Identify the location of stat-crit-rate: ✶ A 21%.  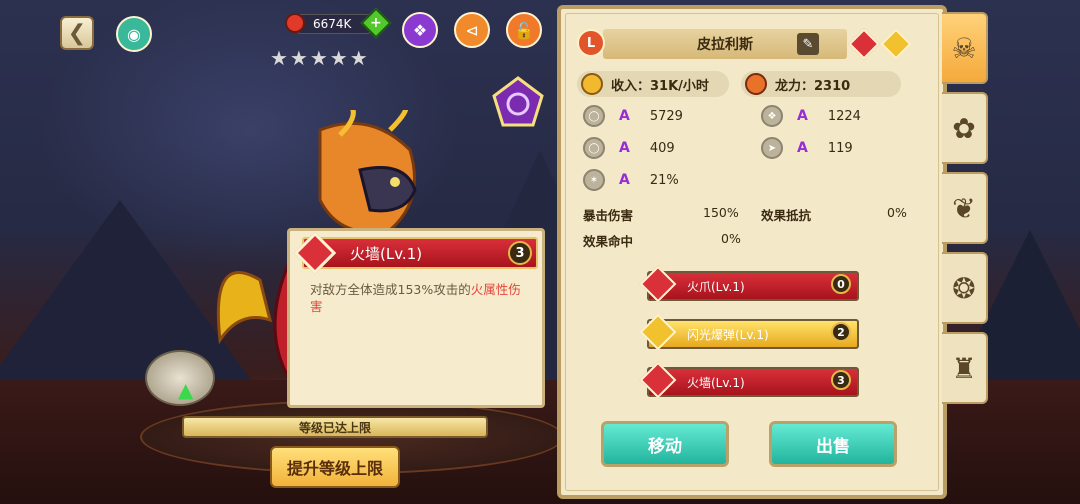
(631, 180).